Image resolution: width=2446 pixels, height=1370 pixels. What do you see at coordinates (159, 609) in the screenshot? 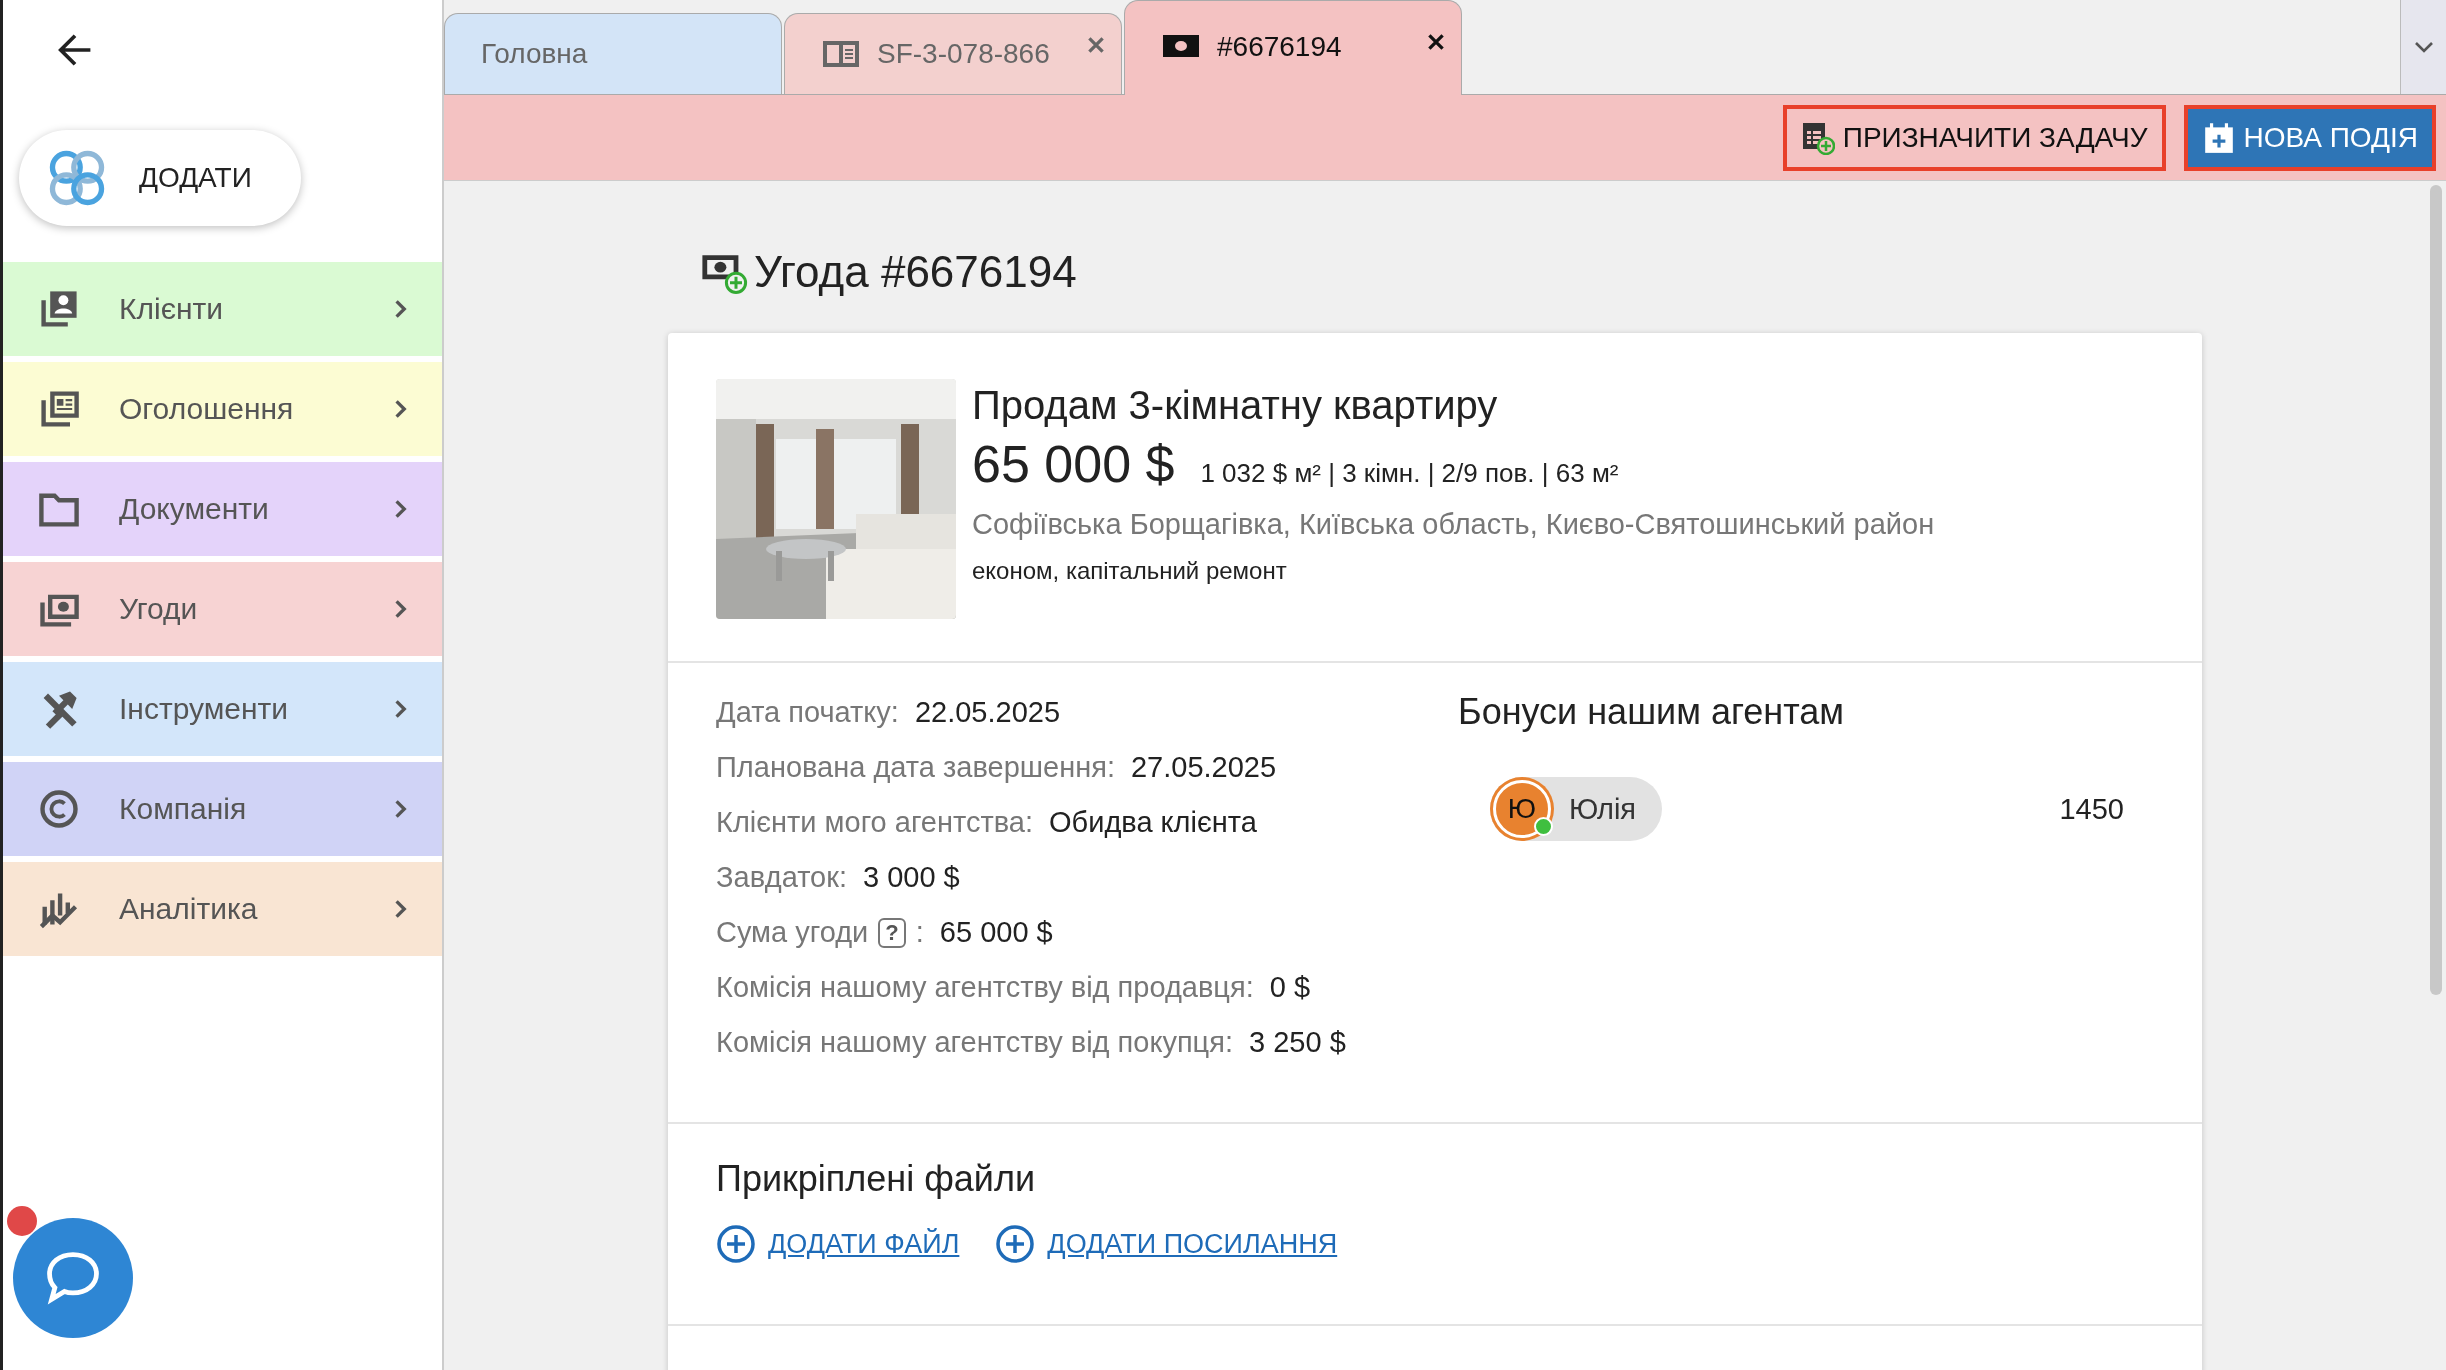
I see `sidebar-label: Угоди` at bounding box center [159, 609].